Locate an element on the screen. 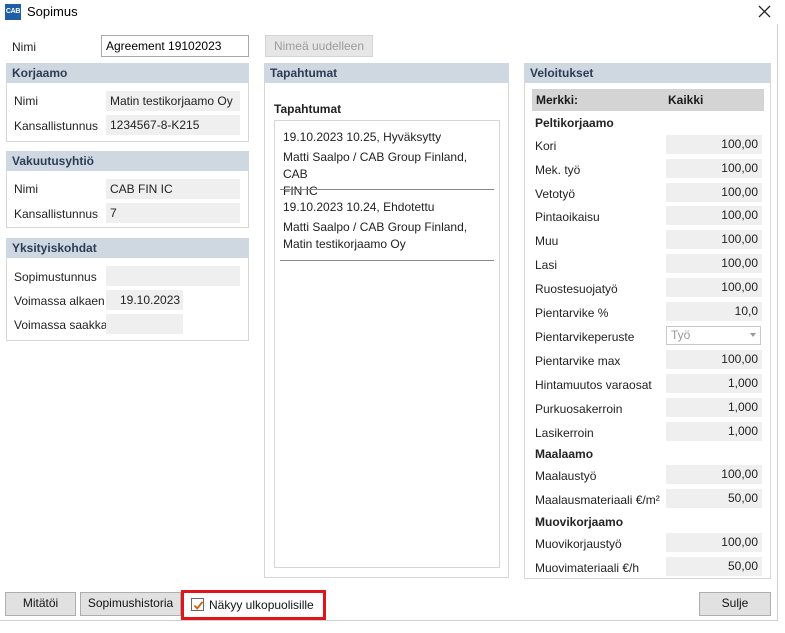 Image resolution: width=785 pixels, height=633 pixels. charge-label-pientarvikeperuste: Pientarvikeperuste is located at coordinates (585, 337).